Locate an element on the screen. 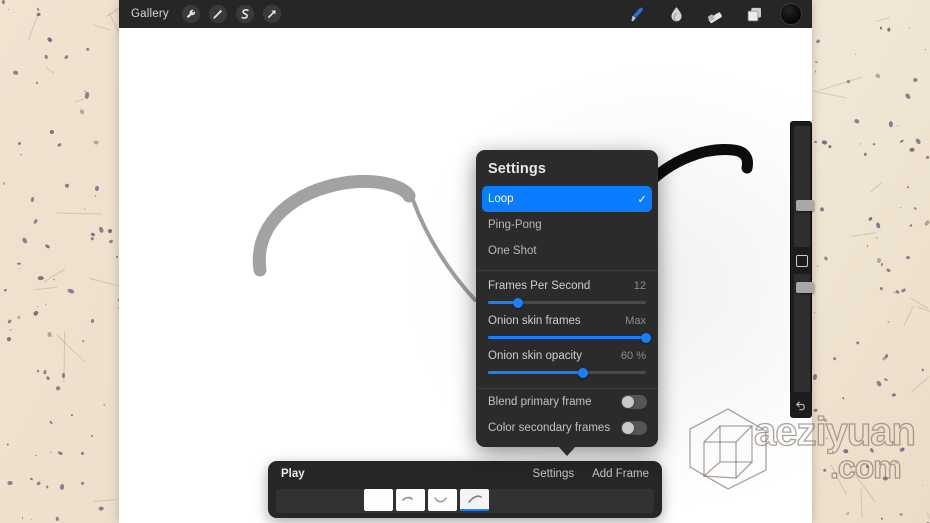 Image resolution: width=930 pixels, height=523 pixels. top-toolbar: Gallery is located at coordinates (465, 14).